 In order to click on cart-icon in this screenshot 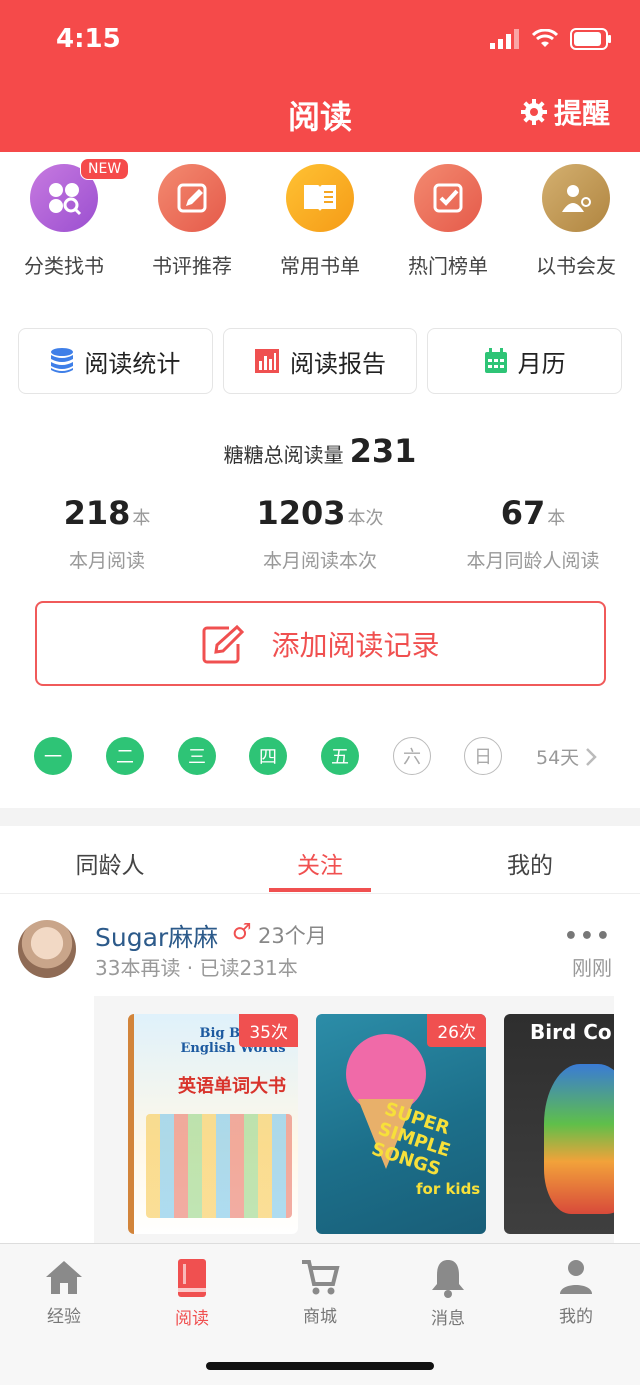, I will do `click(321, 1277)`.